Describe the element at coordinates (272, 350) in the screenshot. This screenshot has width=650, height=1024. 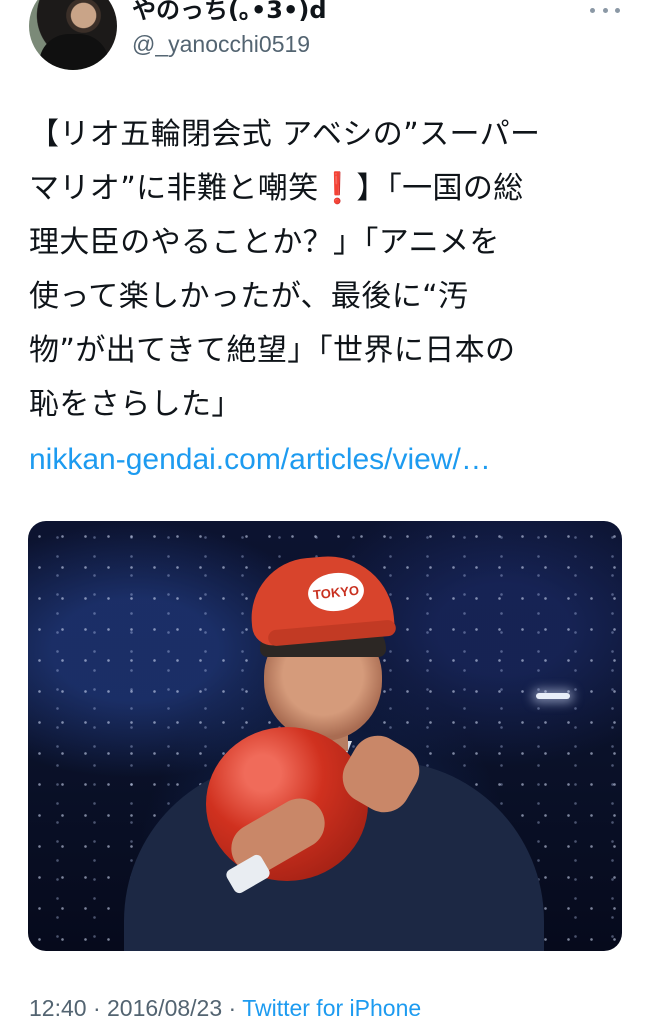
I see `tweet-line: 物”が出てきて絶望」「世界に日本の` at that location.